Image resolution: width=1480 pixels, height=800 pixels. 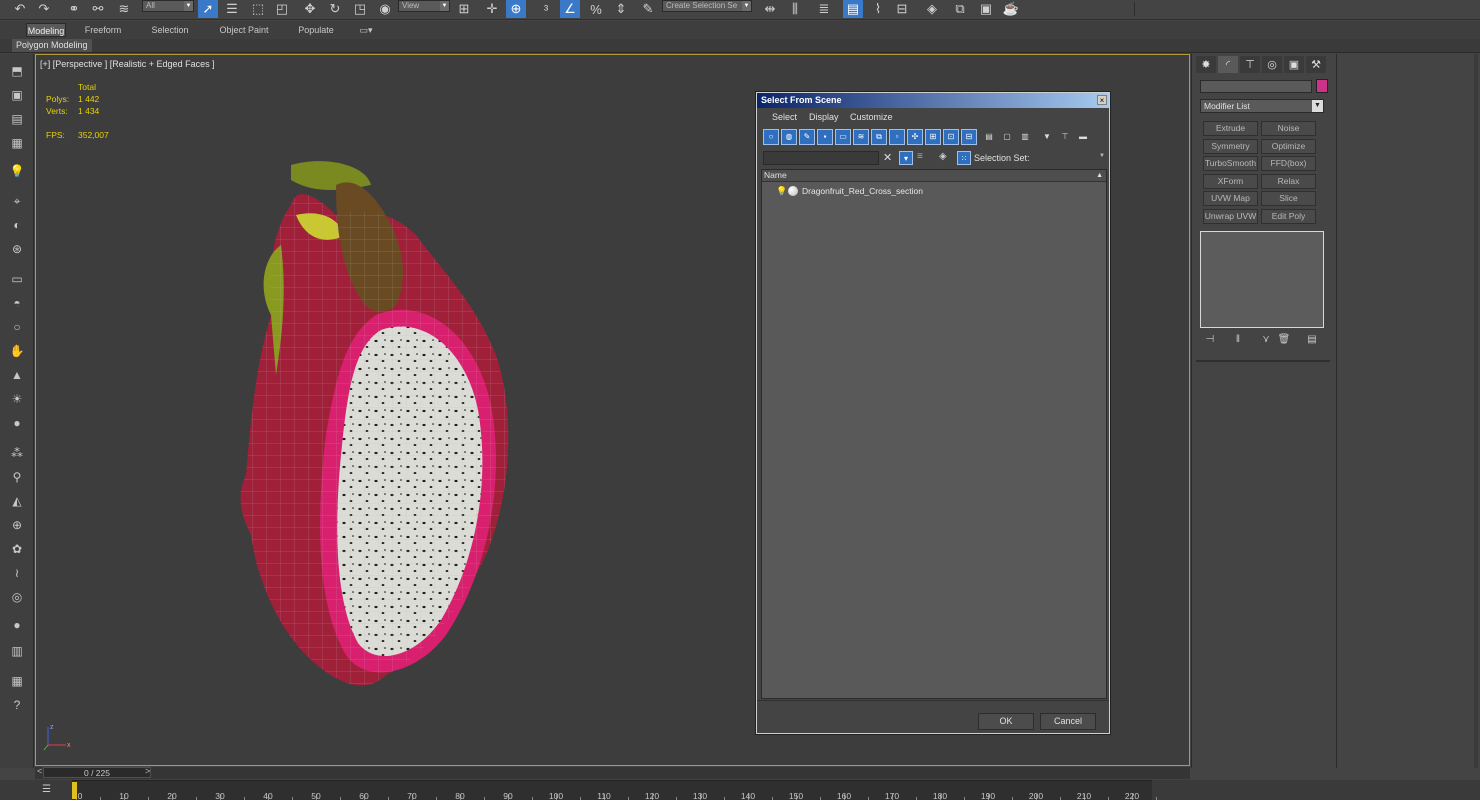 I want to click on link-icon: ⚭, so click(x=74, y=9).